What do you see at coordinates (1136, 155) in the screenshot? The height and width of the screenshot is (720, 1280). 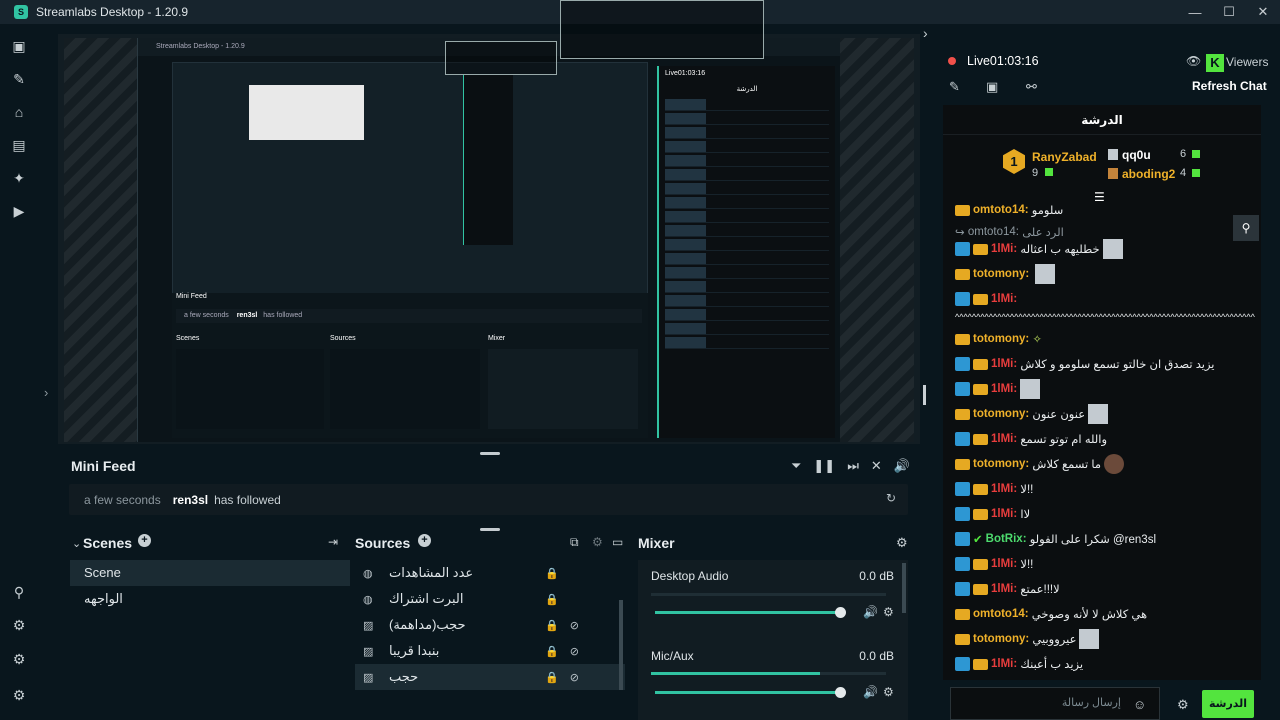 I see `top-user-name: qq0u` at bounding box center [1136, 155].